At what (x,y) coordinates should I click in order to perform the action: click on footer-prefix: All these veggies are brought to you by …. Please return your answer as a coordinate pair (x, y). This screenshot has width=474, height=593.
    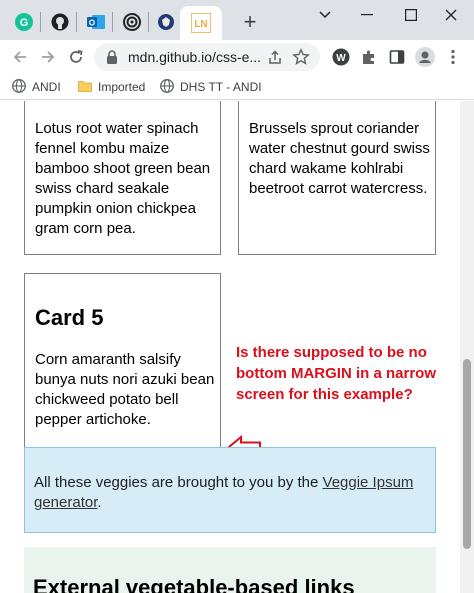
    Looking at the image, I should click on (178, 482).